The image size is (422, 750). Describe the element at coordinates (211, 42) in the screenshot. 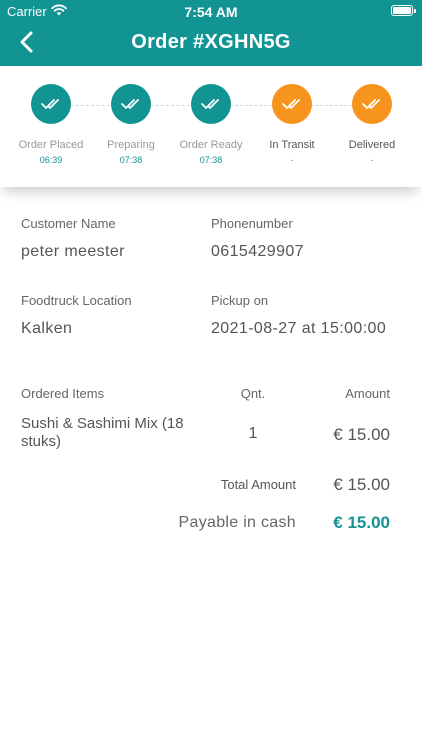

I see `page-title: Order #XGHN5G` at that location.